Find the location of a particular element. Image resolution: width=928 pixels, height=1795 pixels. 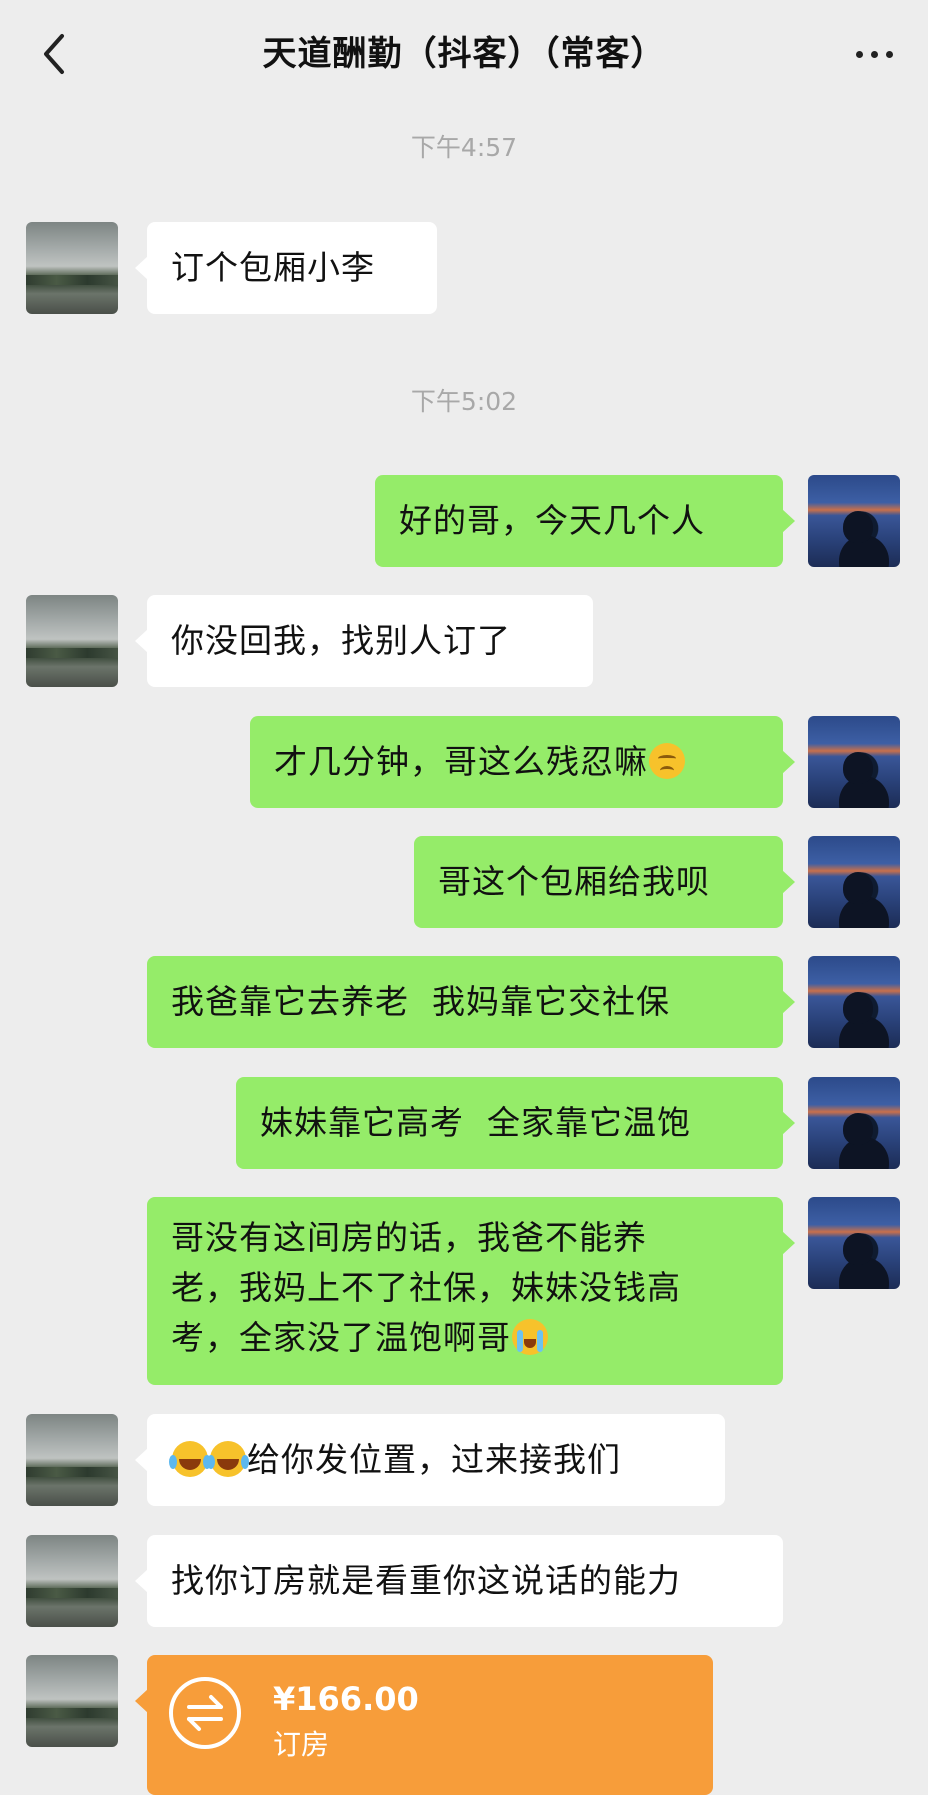

message-text: 给你发位置，过来接我们 is located at coordinates (434, 1459).